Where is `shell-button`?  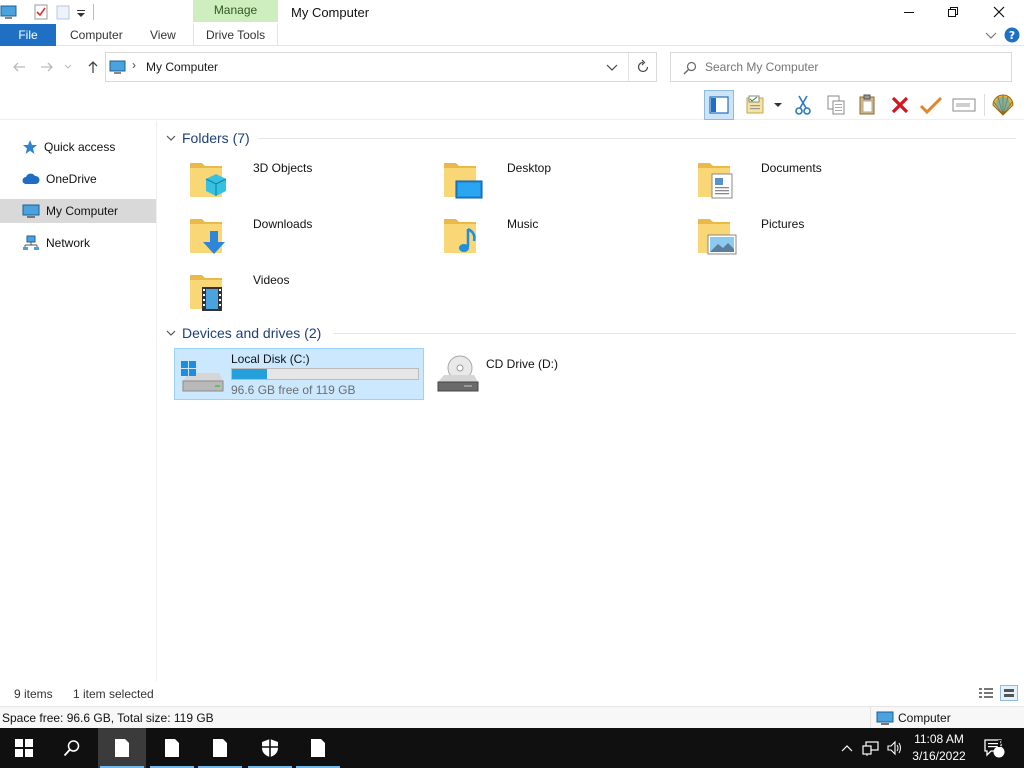
shell-button is located at coordinates (1003, 105).